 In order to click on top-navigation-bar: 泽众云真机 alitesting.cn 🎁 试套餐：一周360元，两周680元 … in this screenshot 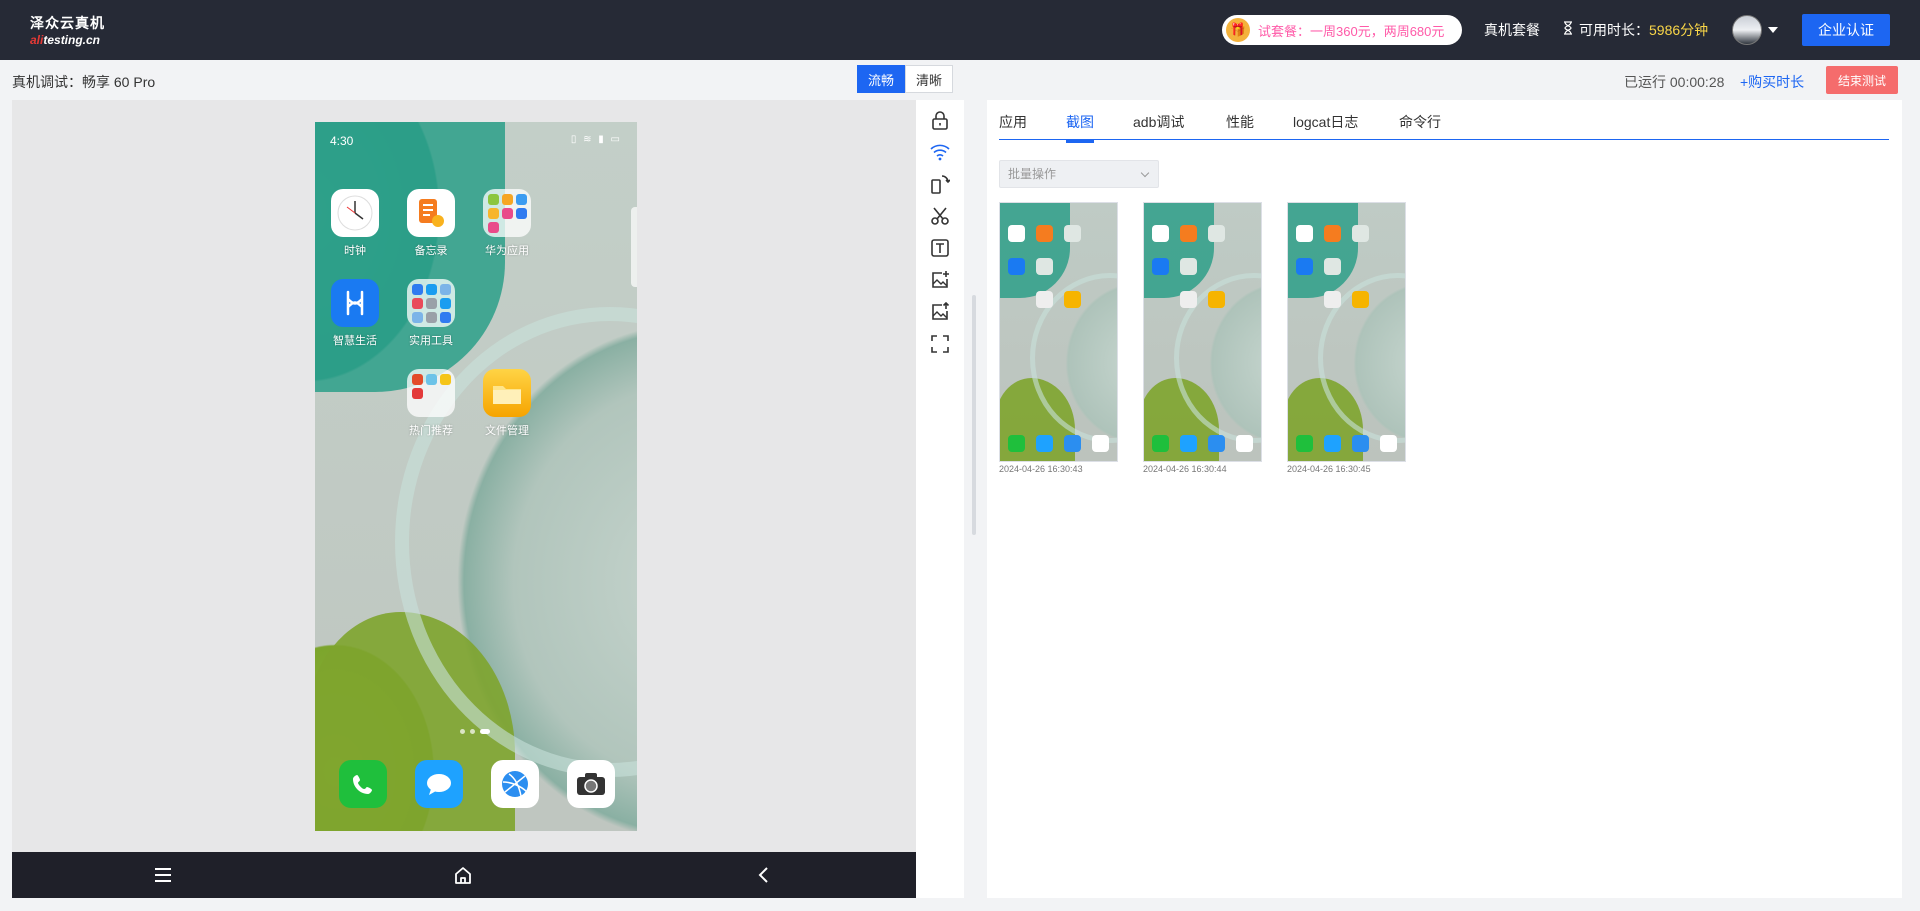, I will do `click(960, 30)`.